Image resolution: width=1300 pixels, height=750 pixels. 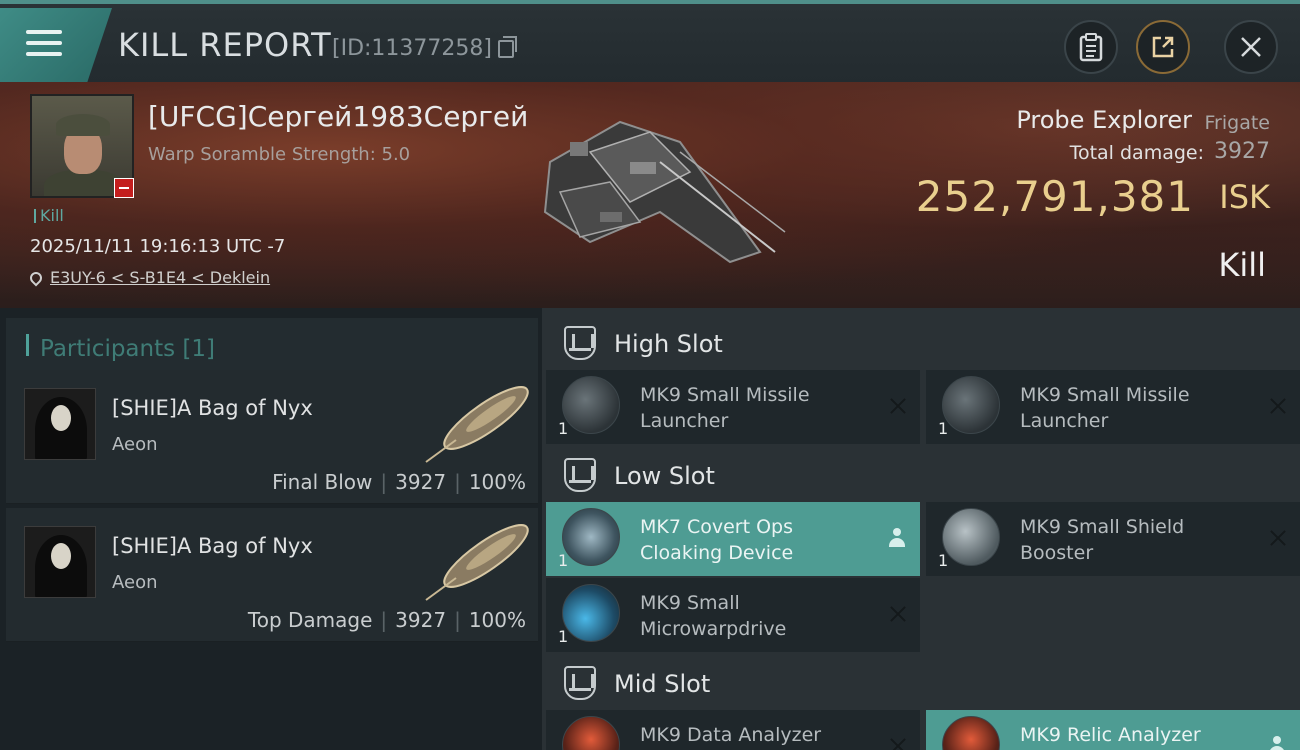 I want to click on warp-scramble-strength: Warp Soramble Strength: 5.0, so click(x=279, y=154).